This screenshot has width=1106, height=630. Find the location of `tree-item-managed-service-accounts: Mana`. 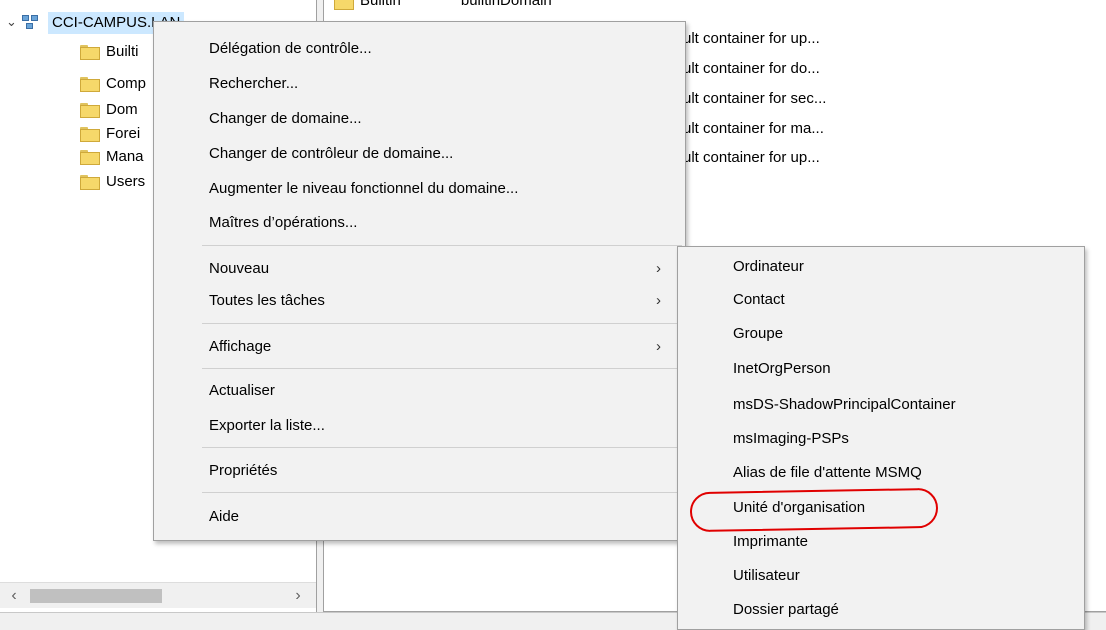

tree-item-managed-service-accounts: Mana is located at coordinates (112, 156).